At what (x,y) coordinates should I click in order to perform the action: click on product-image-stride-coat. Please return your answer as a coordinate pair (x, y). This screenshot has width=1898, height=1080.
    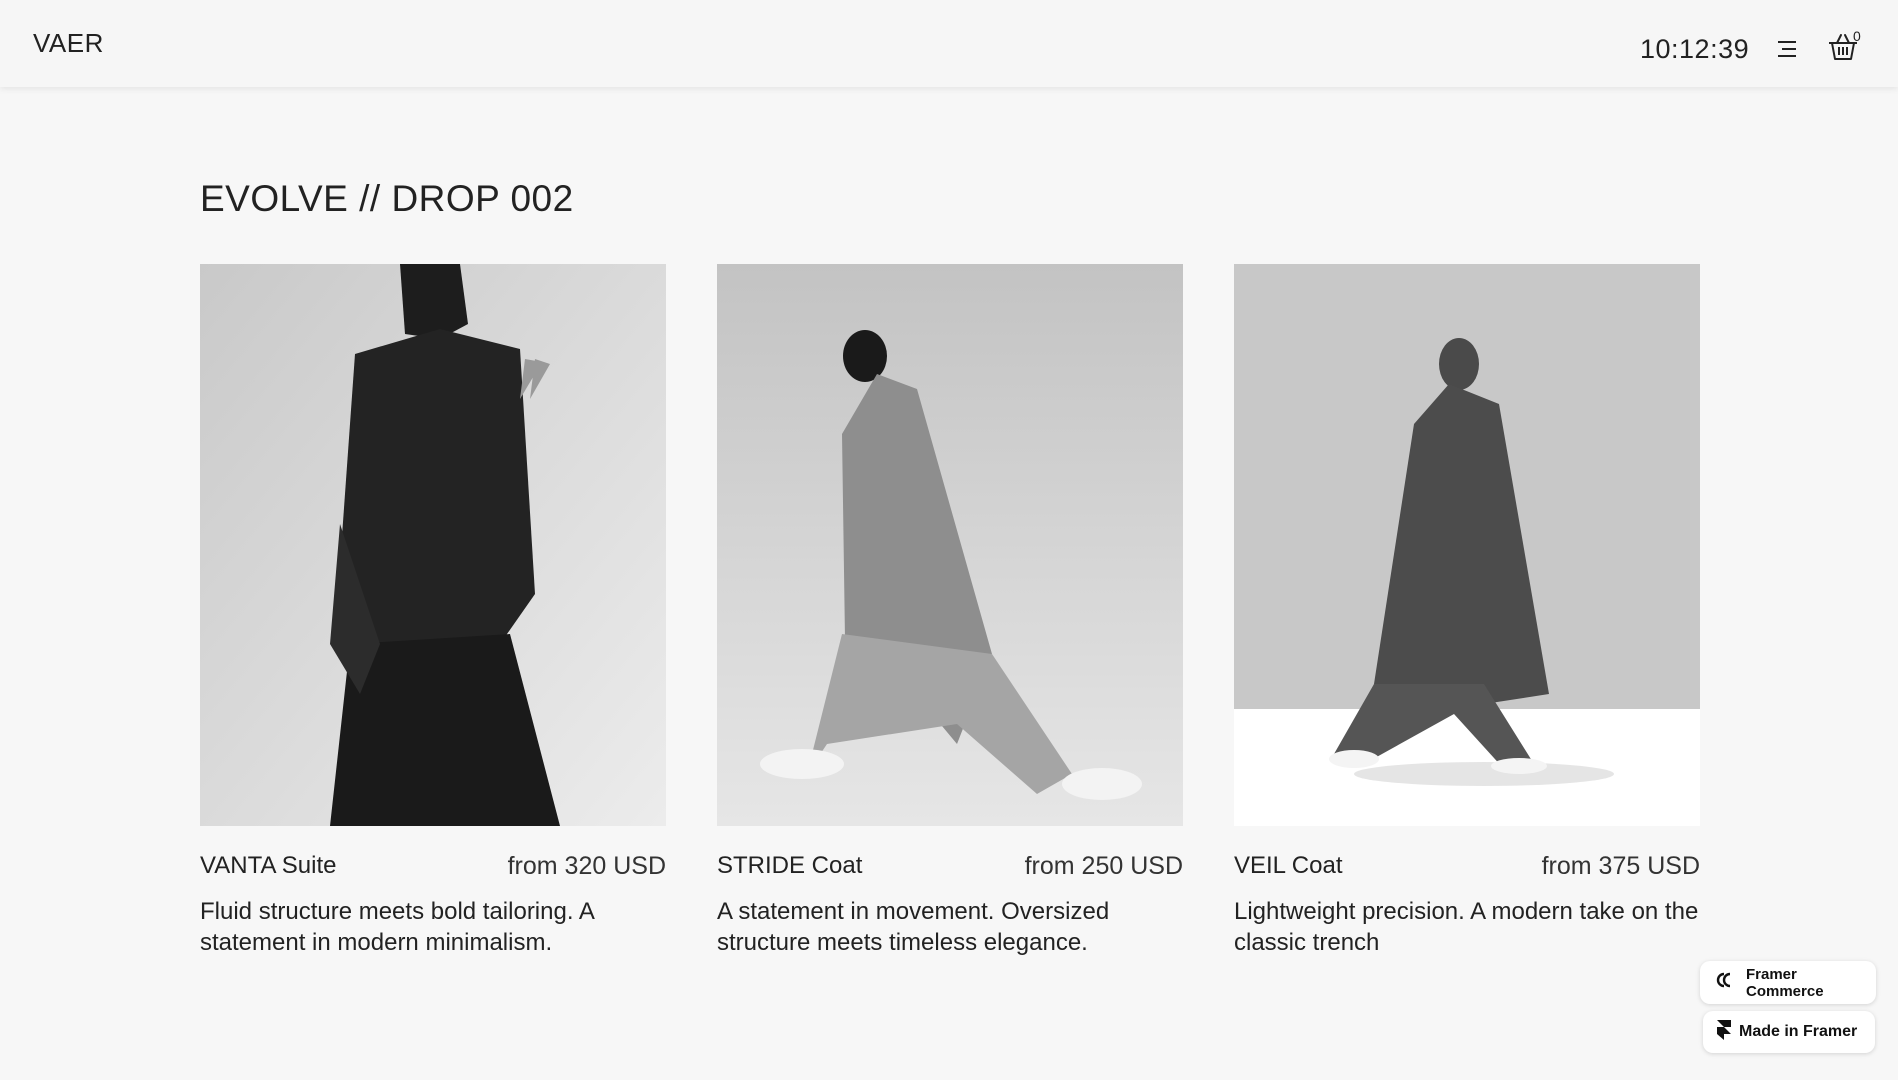
    Looking at the image, I should click on (950, 545).